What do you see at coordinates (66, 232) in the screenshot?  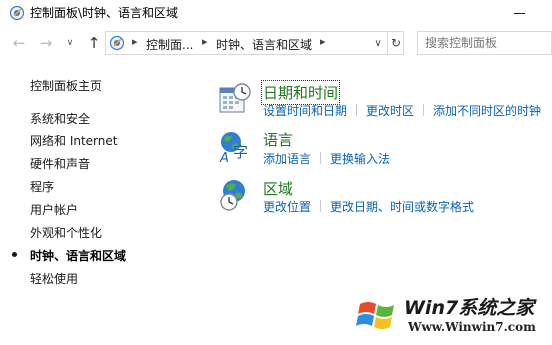 I see `sidebar-item-appearance: 外观和个性化` at bounding box center [66, 232].